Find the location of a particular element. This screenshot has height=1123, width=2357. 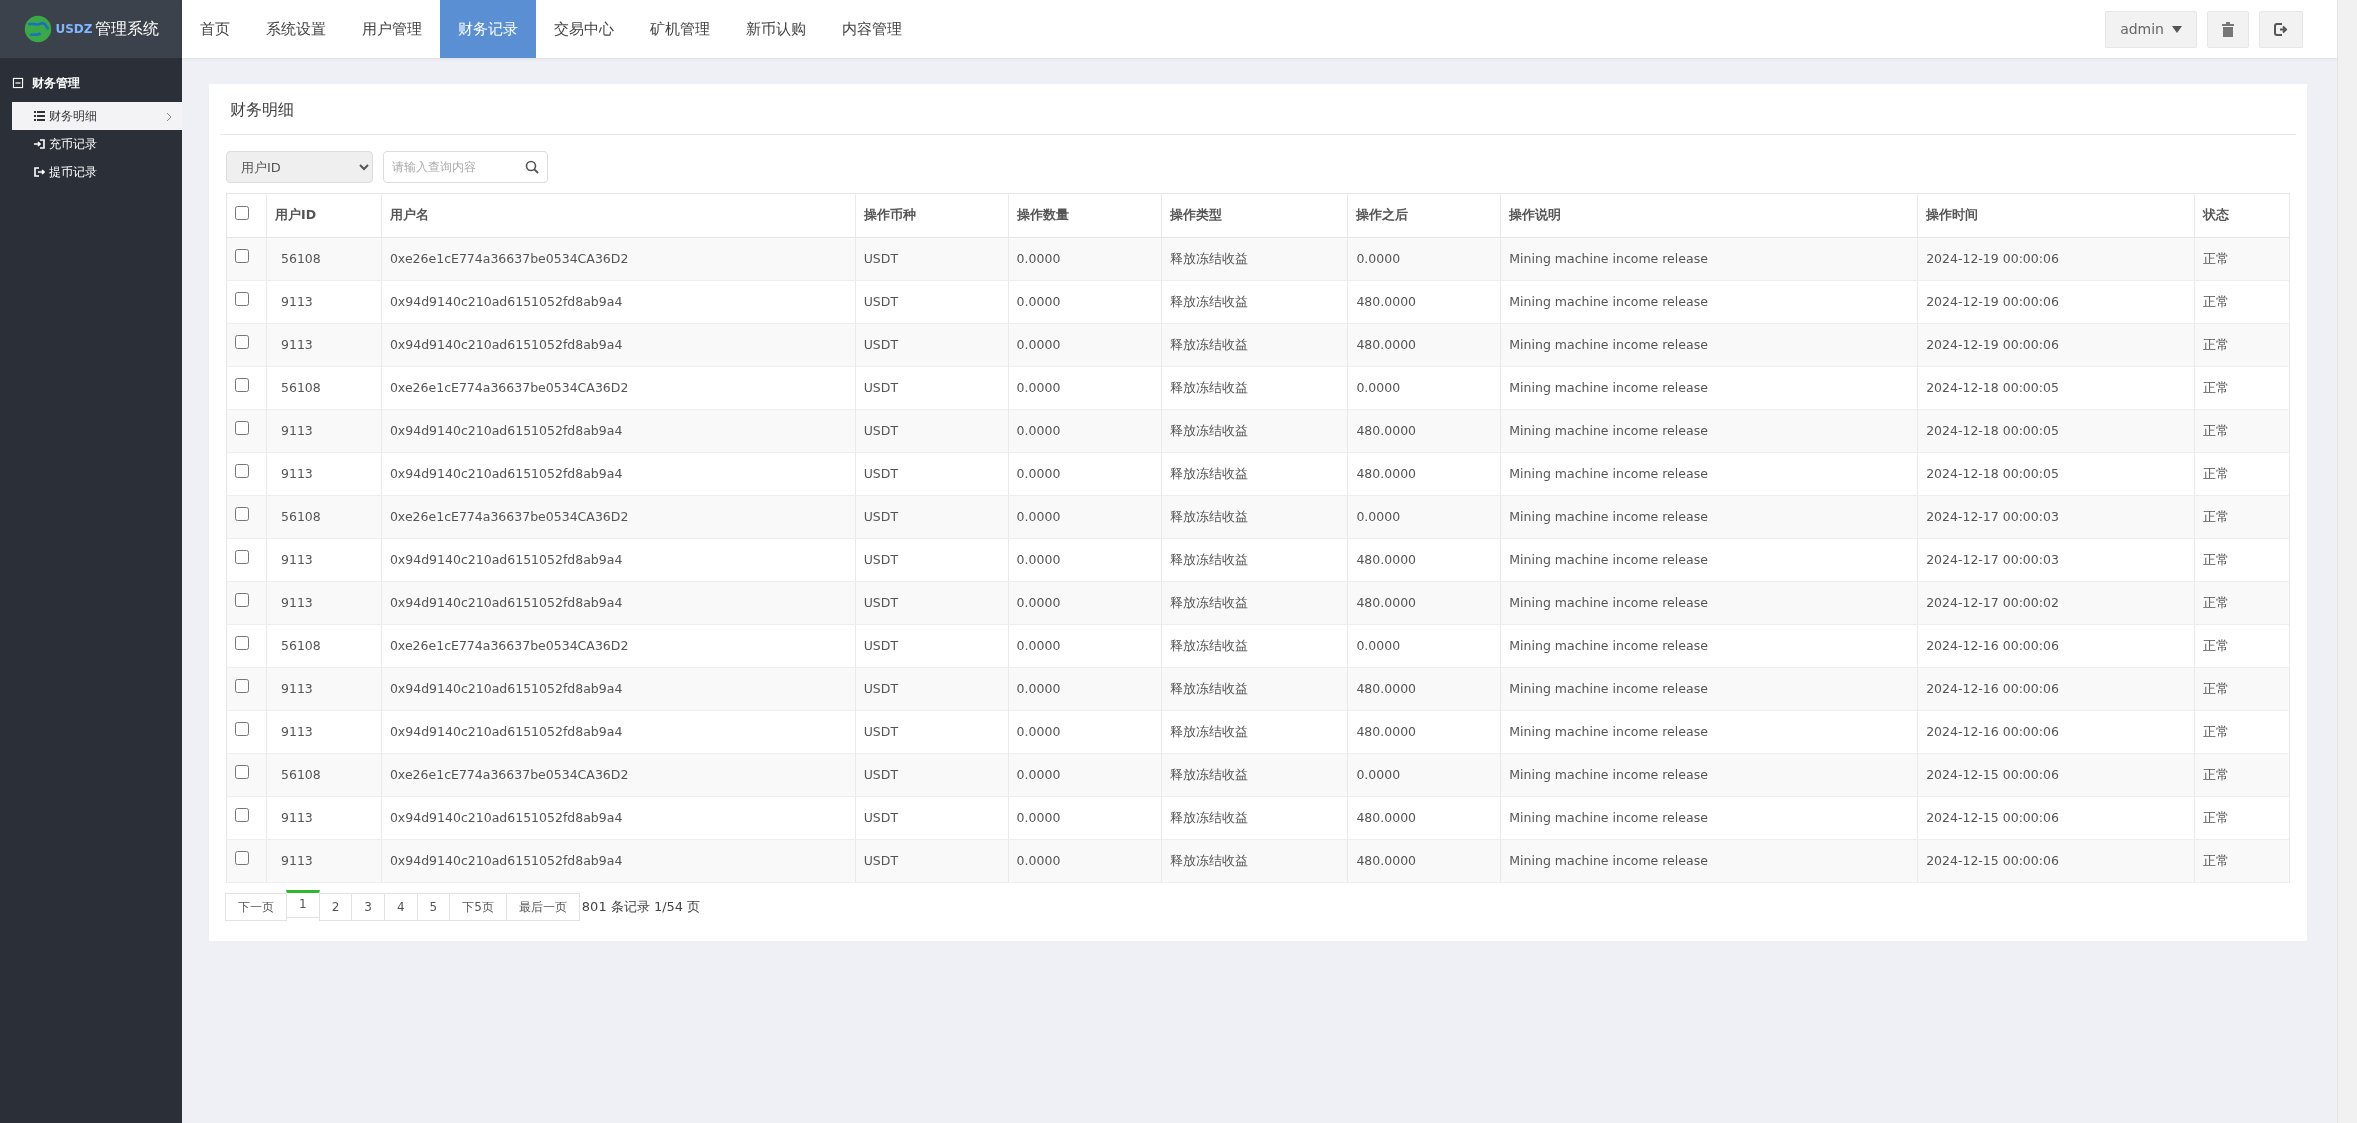

nav-tab: 内容管理 is located at coordinates (872, 29).